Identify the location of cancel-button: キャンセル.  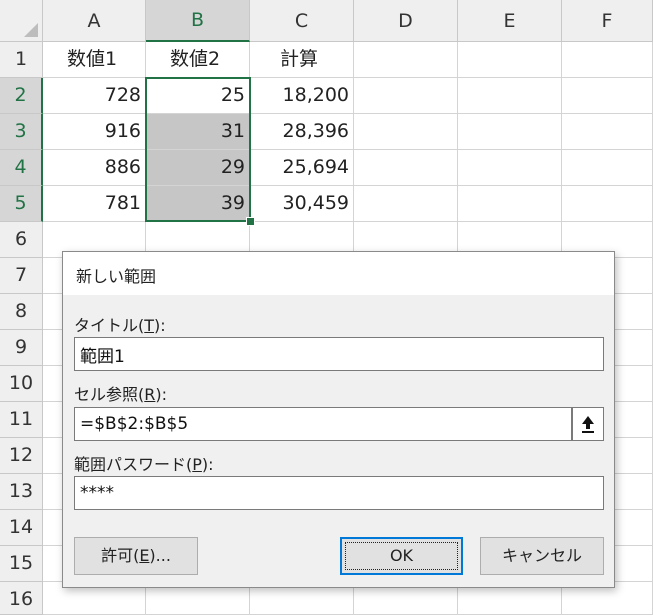
(542, 556).